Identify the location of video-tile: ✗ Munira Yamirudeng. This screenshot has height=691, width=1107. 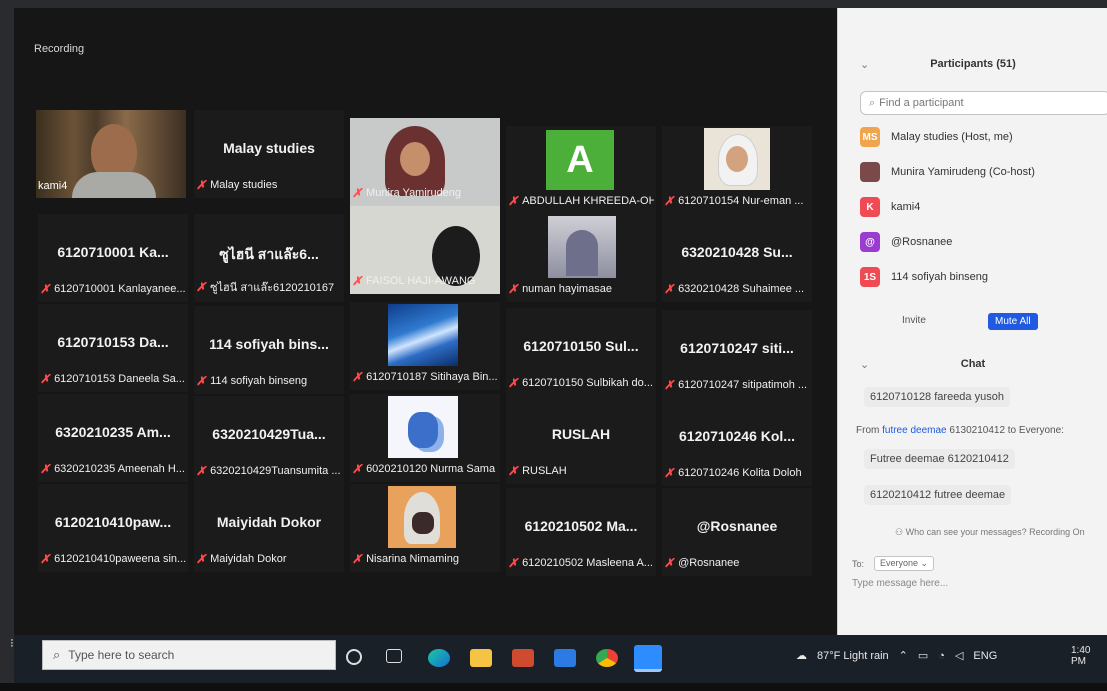
(425, 162).